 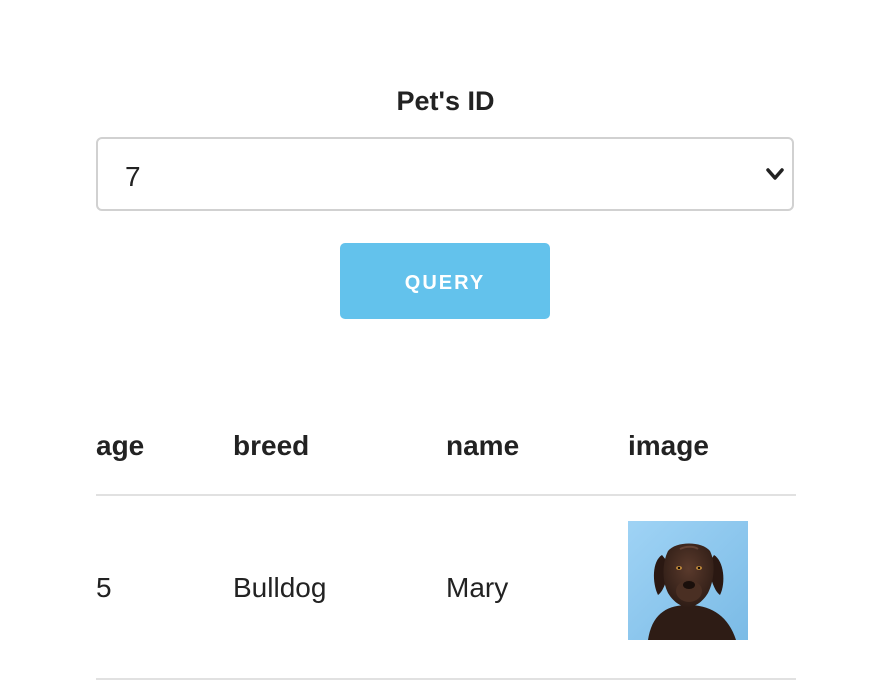 I want to click on column-header-image: image, so click(x=668, y=445).